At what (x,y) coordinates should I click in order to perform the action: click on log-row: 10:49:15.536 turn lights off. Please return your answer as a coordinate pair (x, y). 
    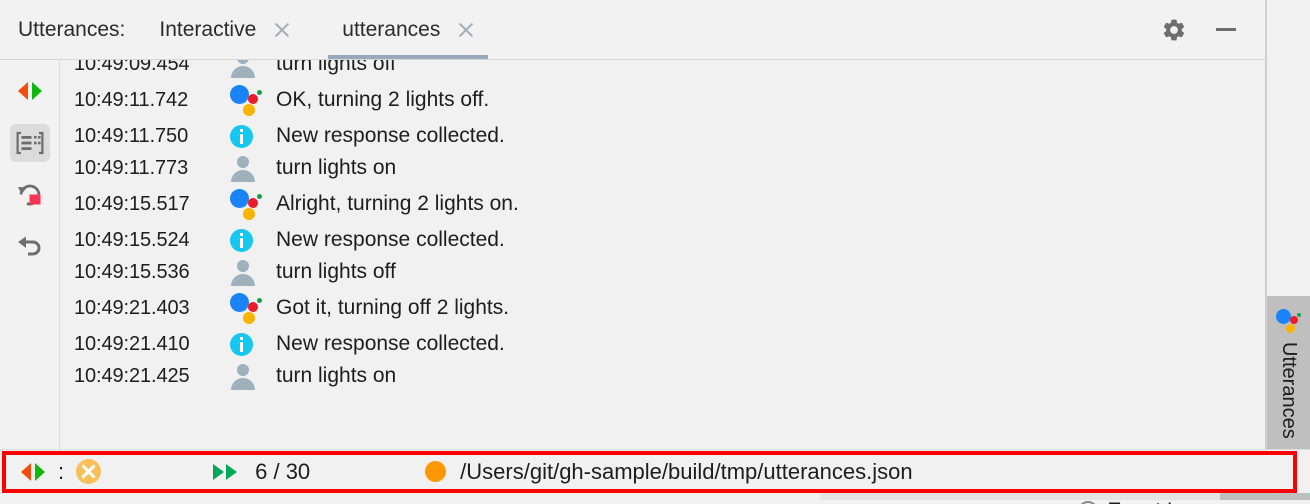
    Looking at the image, I should click on (662, 272).